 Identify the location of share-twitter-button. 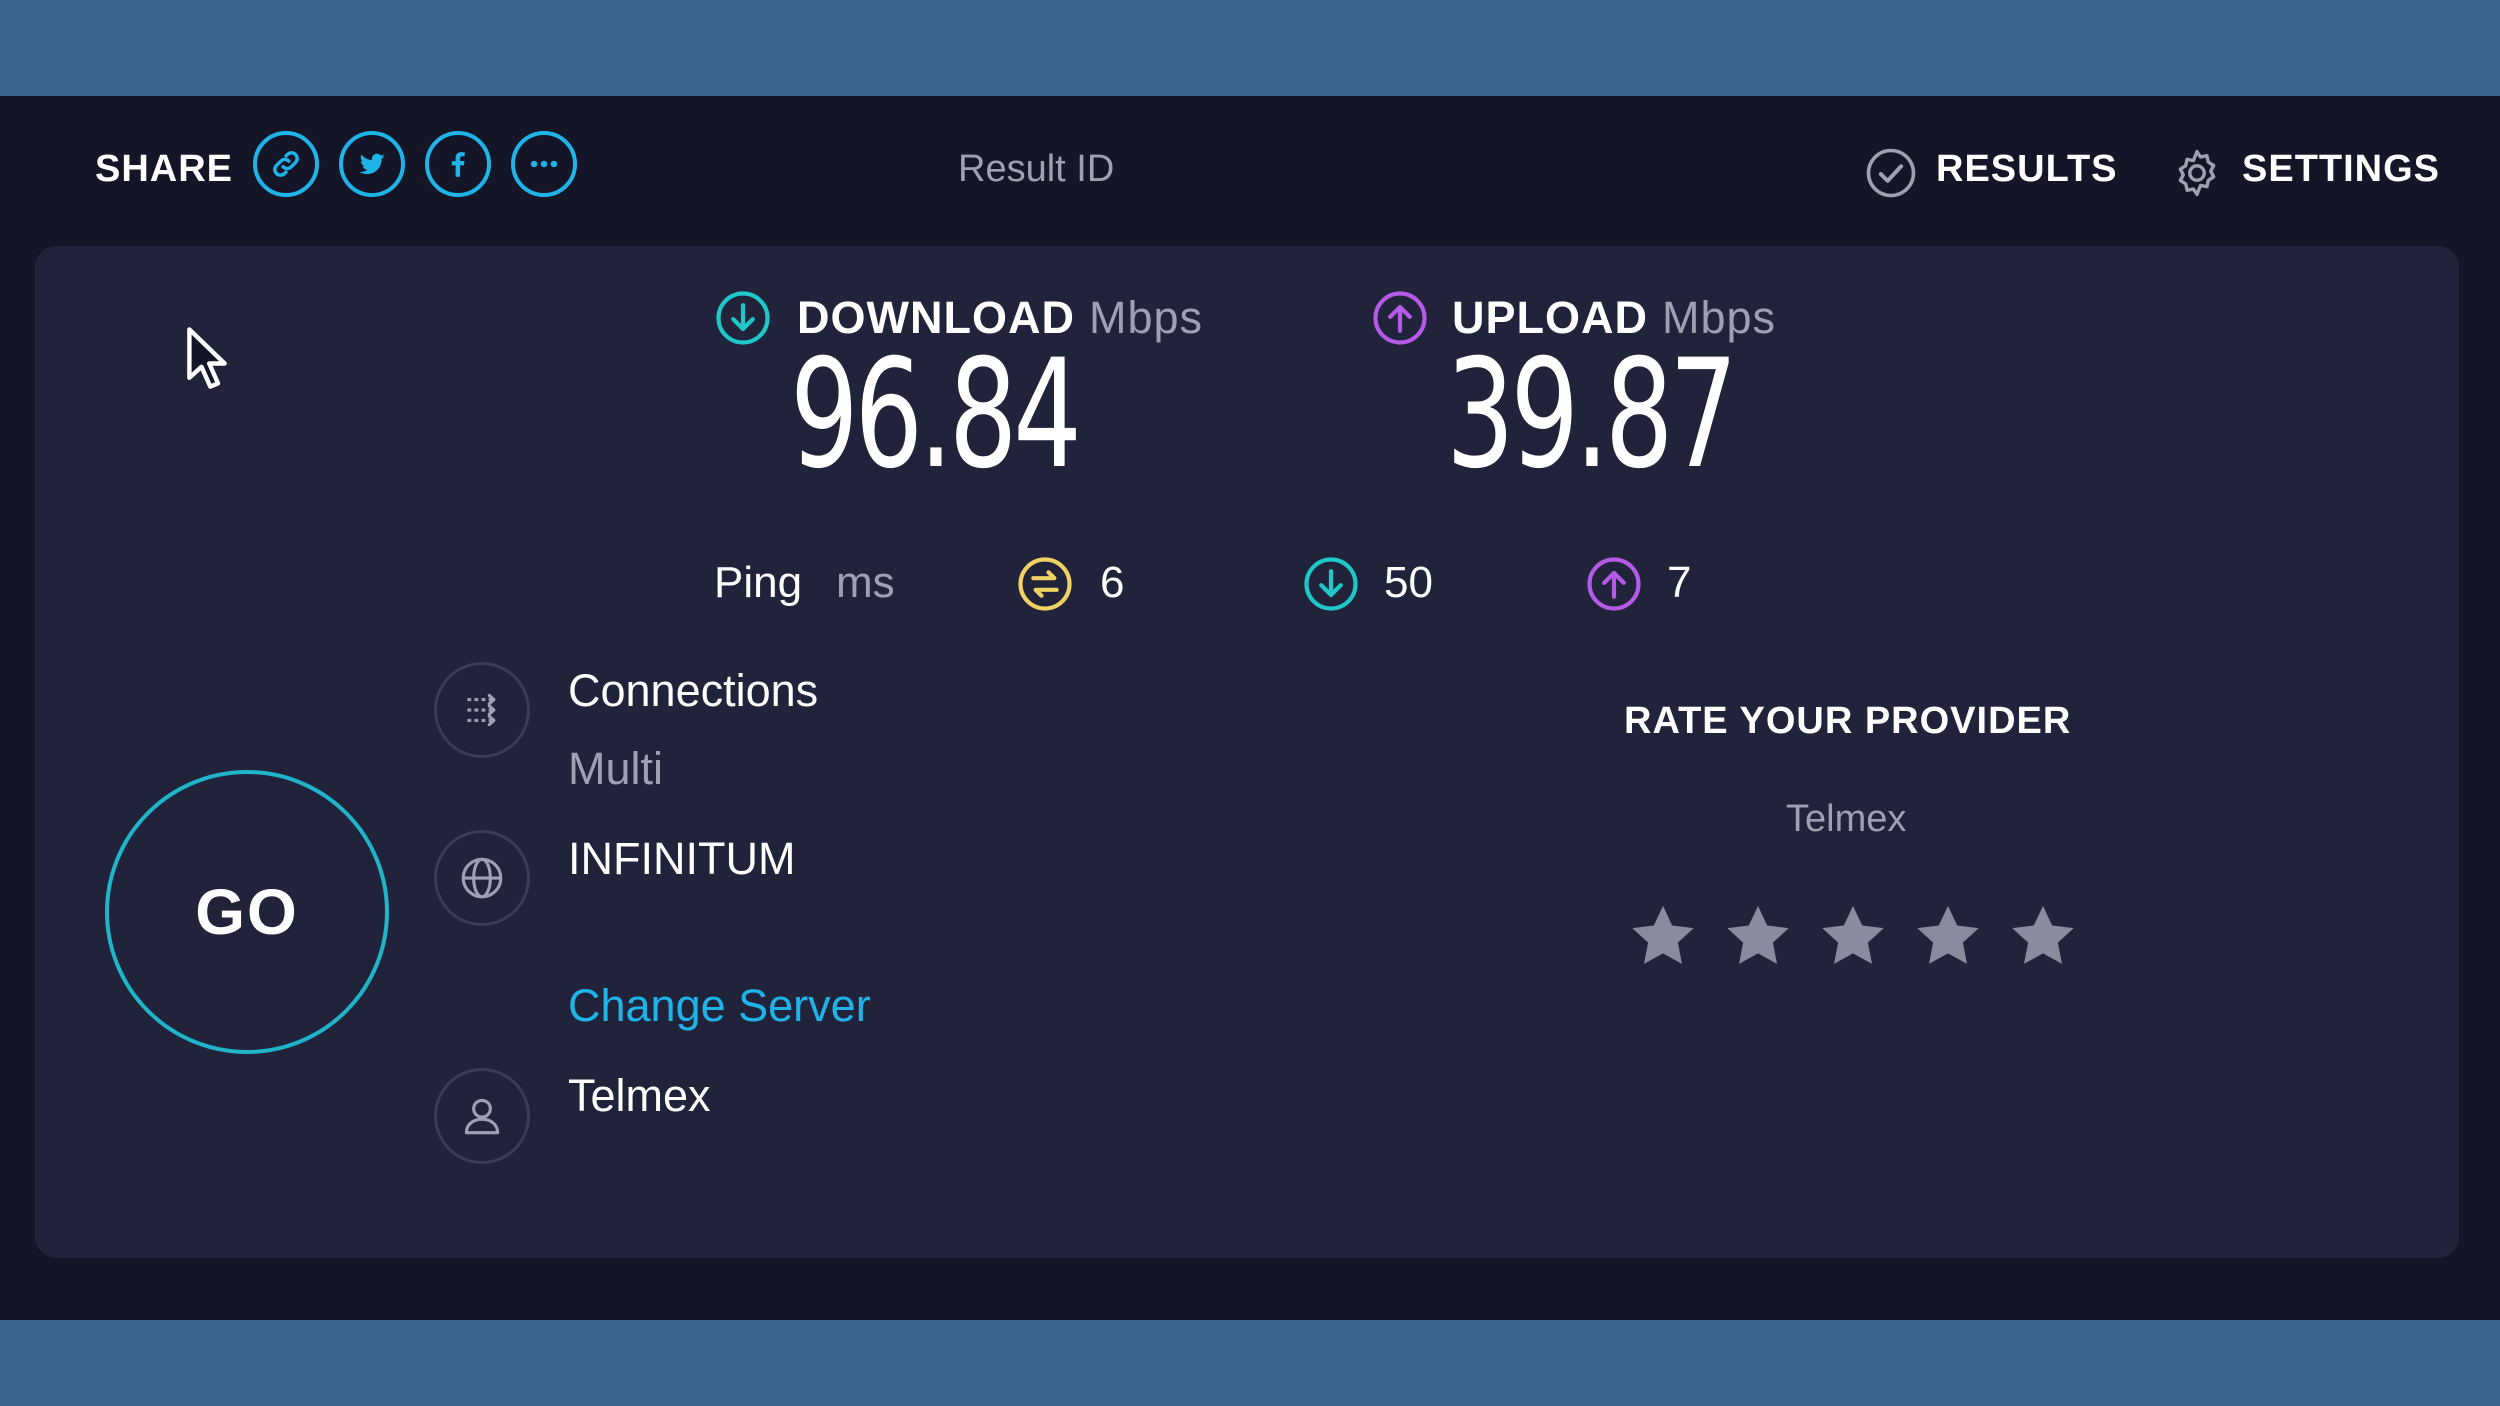
(372, 164).